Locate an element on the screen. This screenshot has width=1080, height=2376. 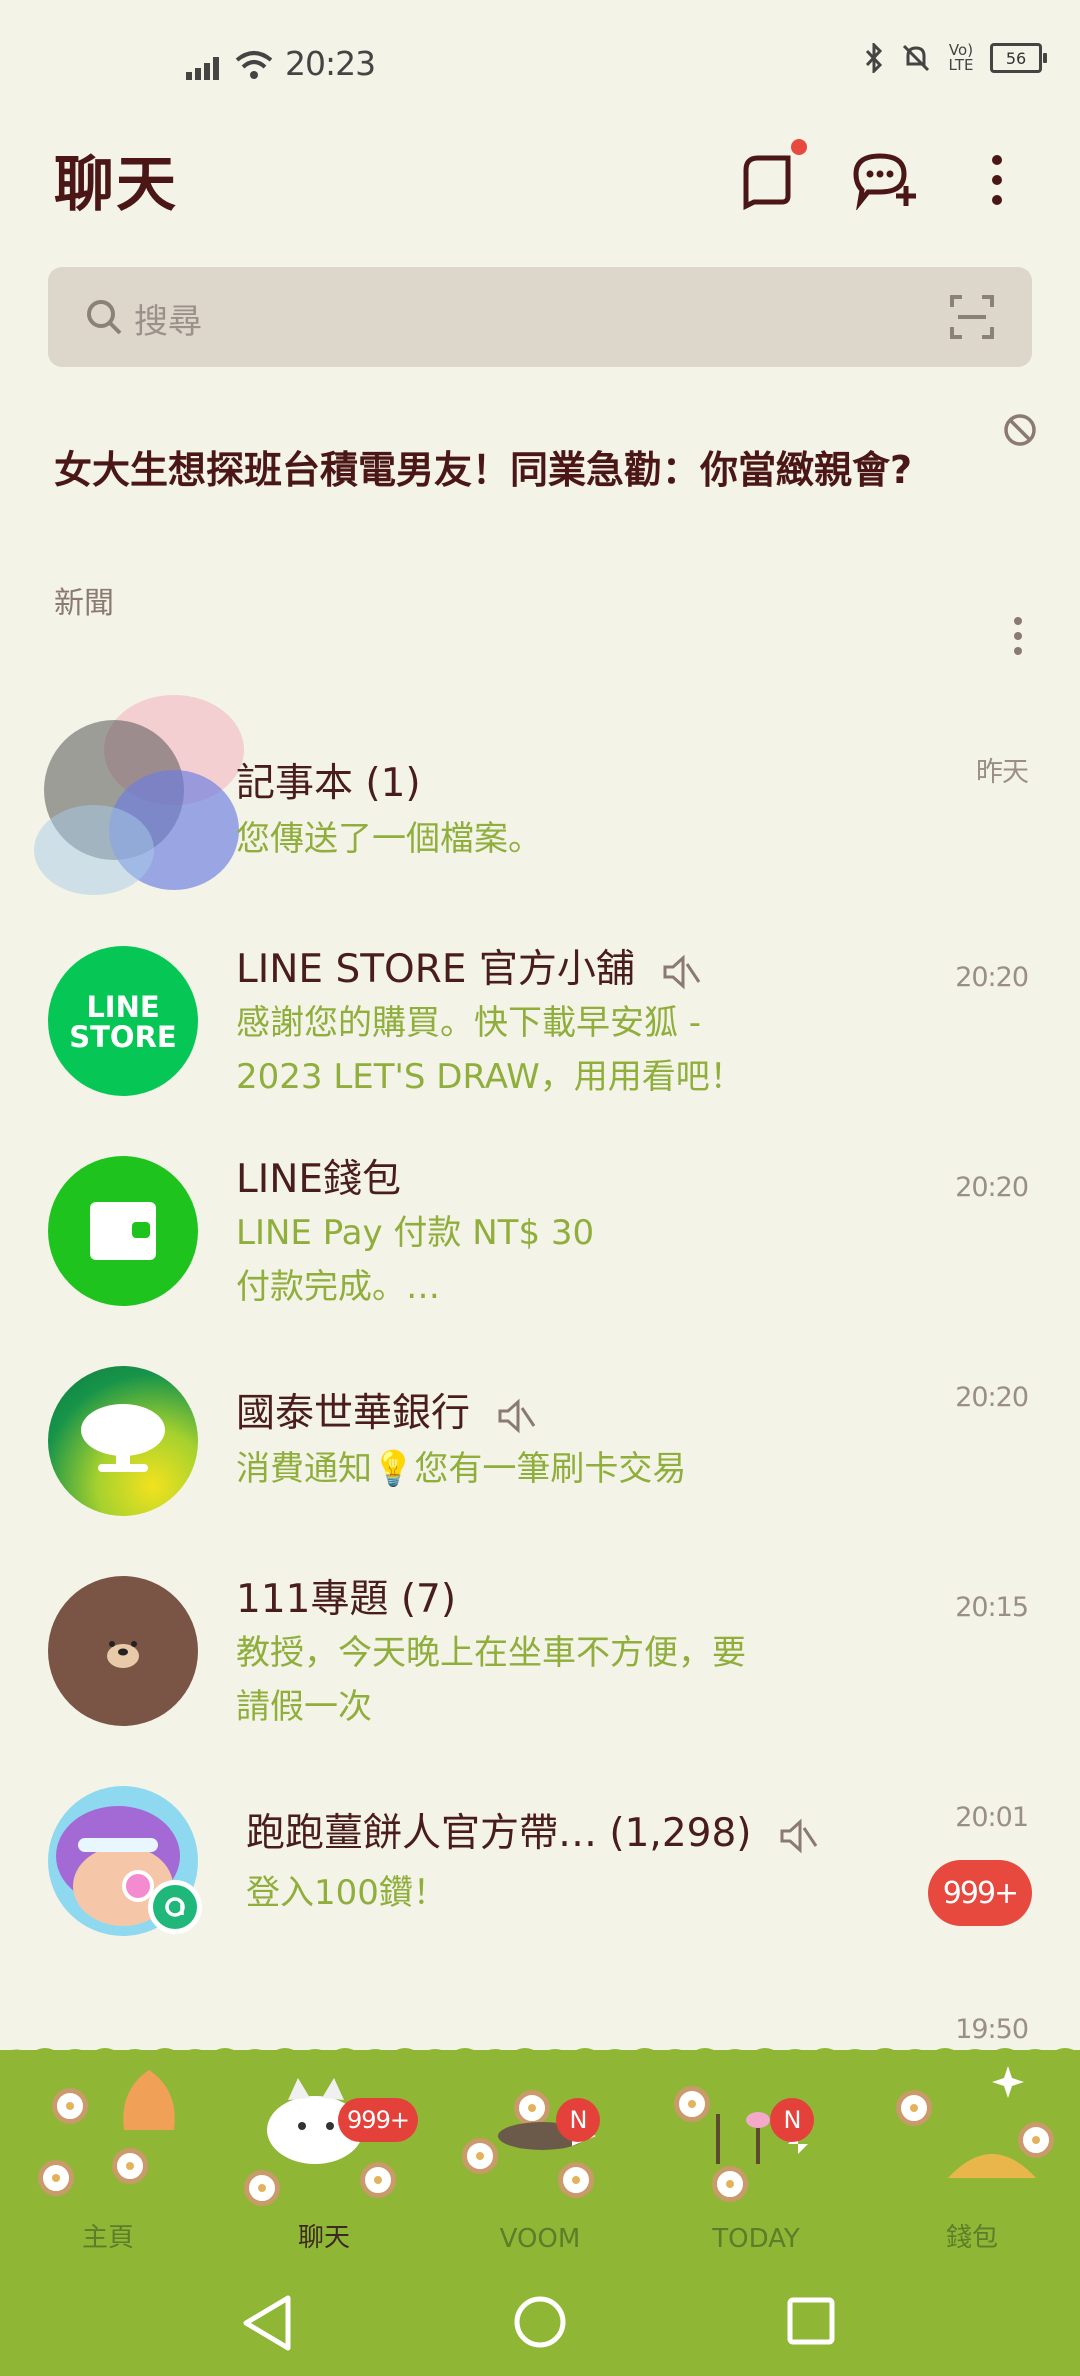
battery-icon: 56 is located at coordinates (1018, 58).